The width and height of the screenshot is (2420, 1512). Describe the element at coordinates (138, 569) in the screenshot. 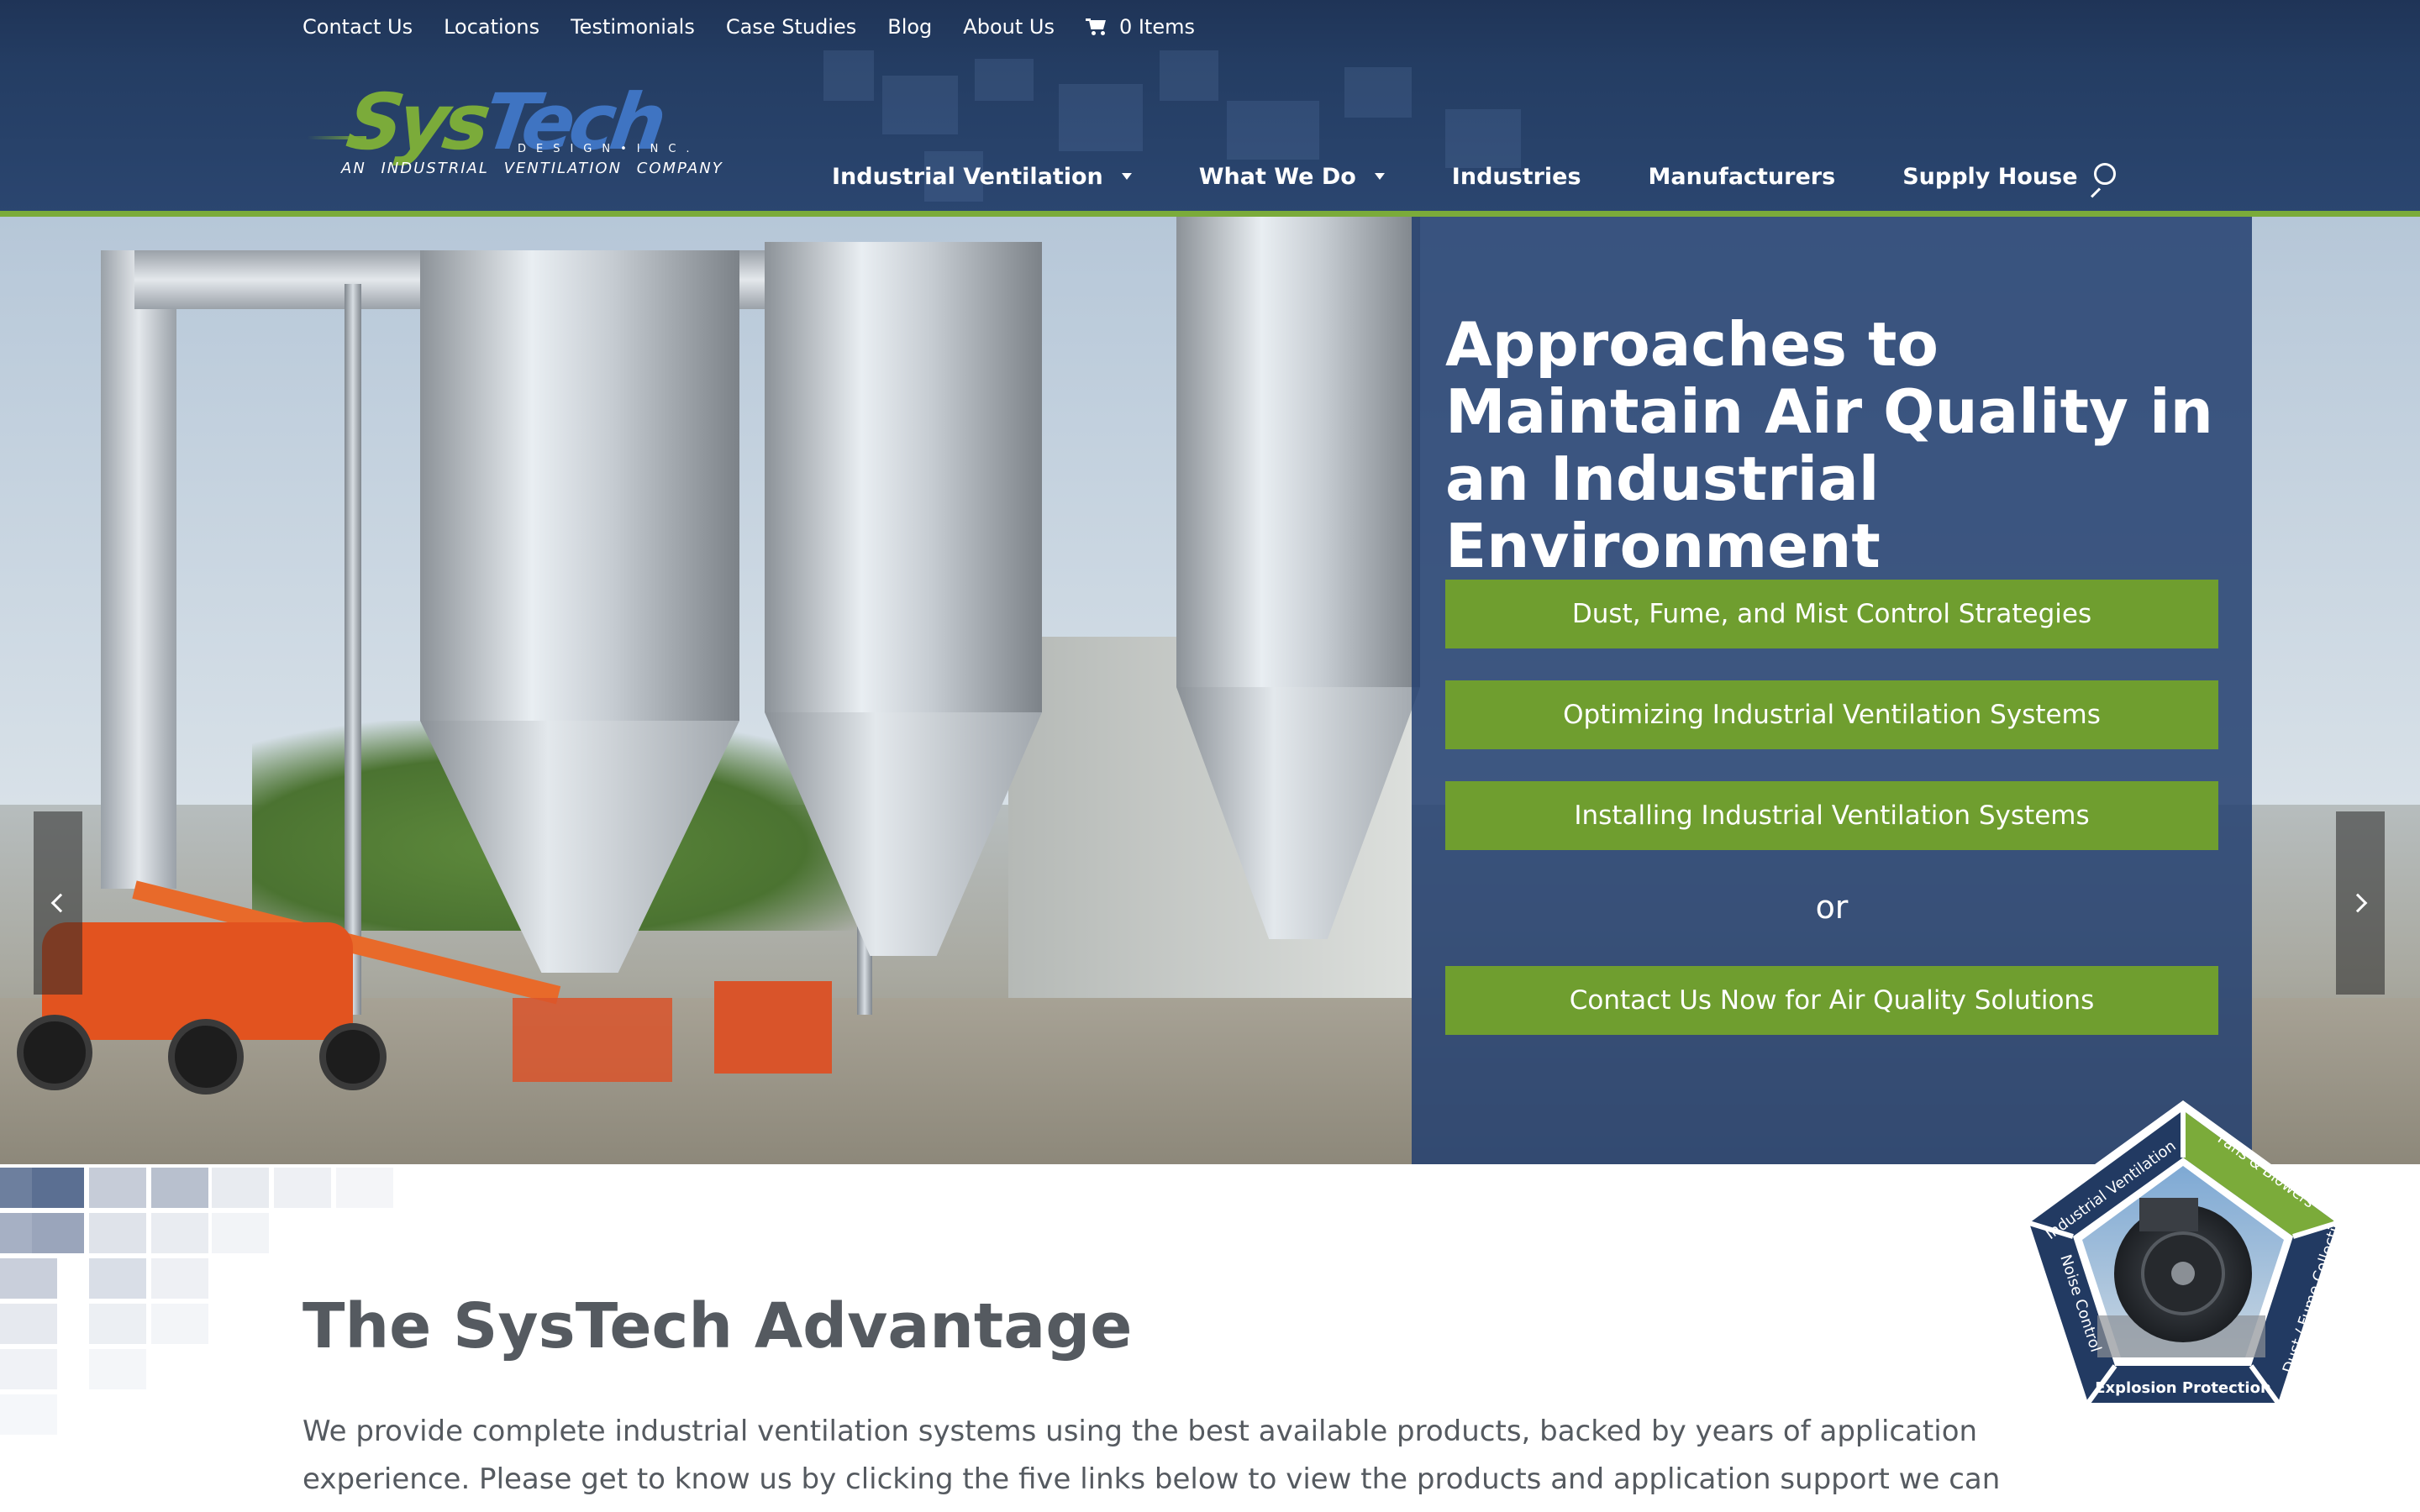

I see `hero-photo-duct` at that location.